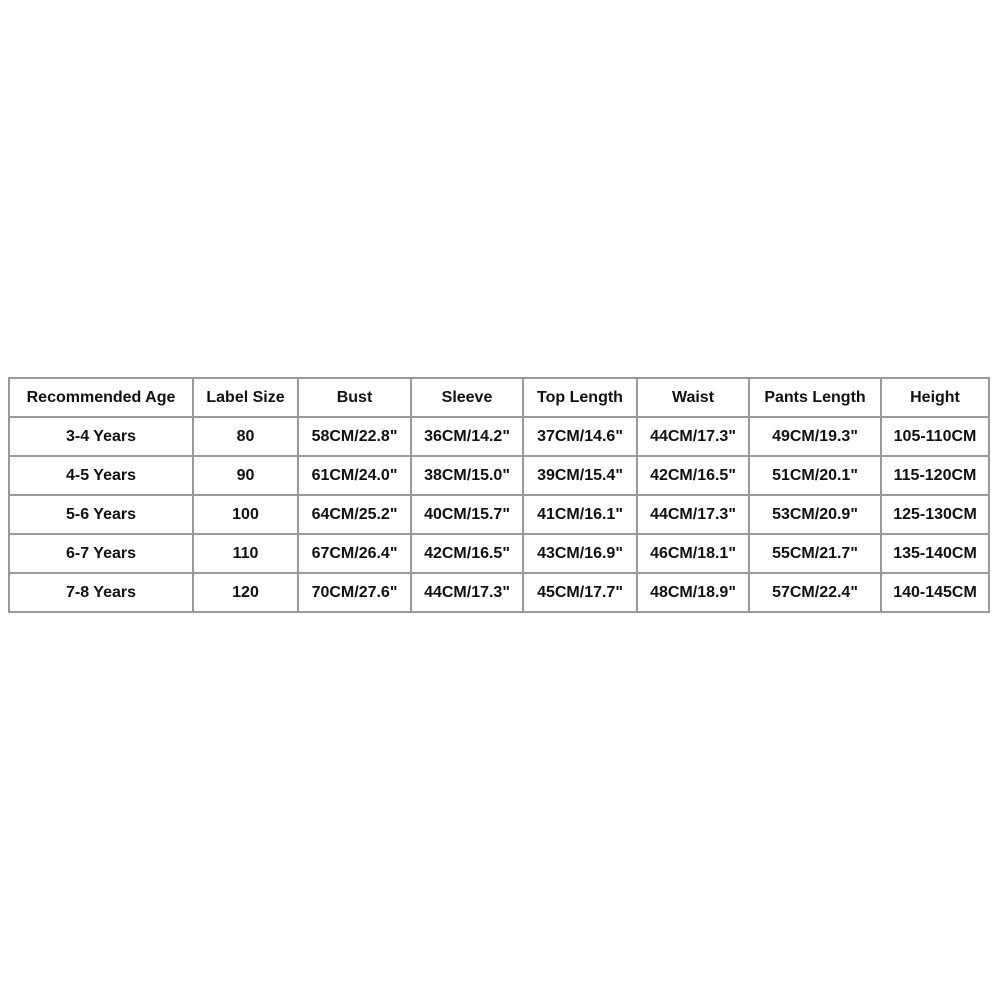  Describe the element at coordinates (935, 475) in the screenshot. I see `cell-height: 115-120CM` at that location.